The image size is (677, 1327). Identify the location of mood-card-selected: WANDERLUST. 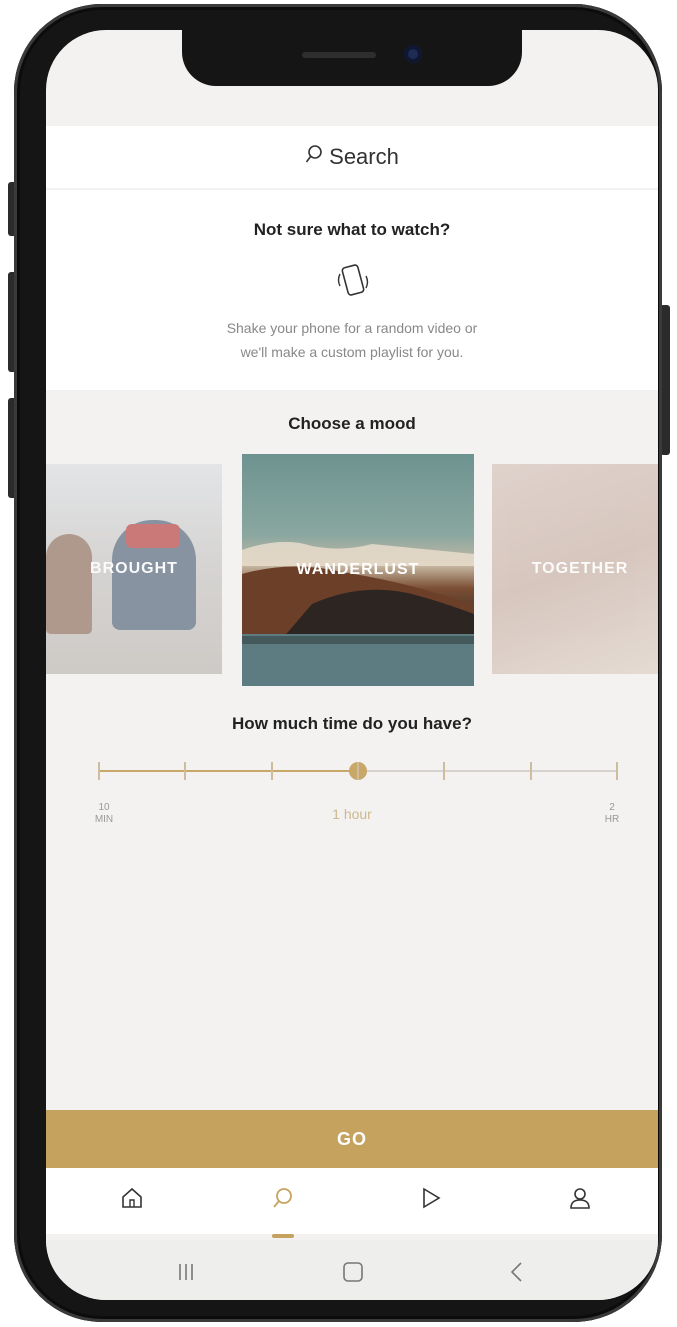
(358, 570).